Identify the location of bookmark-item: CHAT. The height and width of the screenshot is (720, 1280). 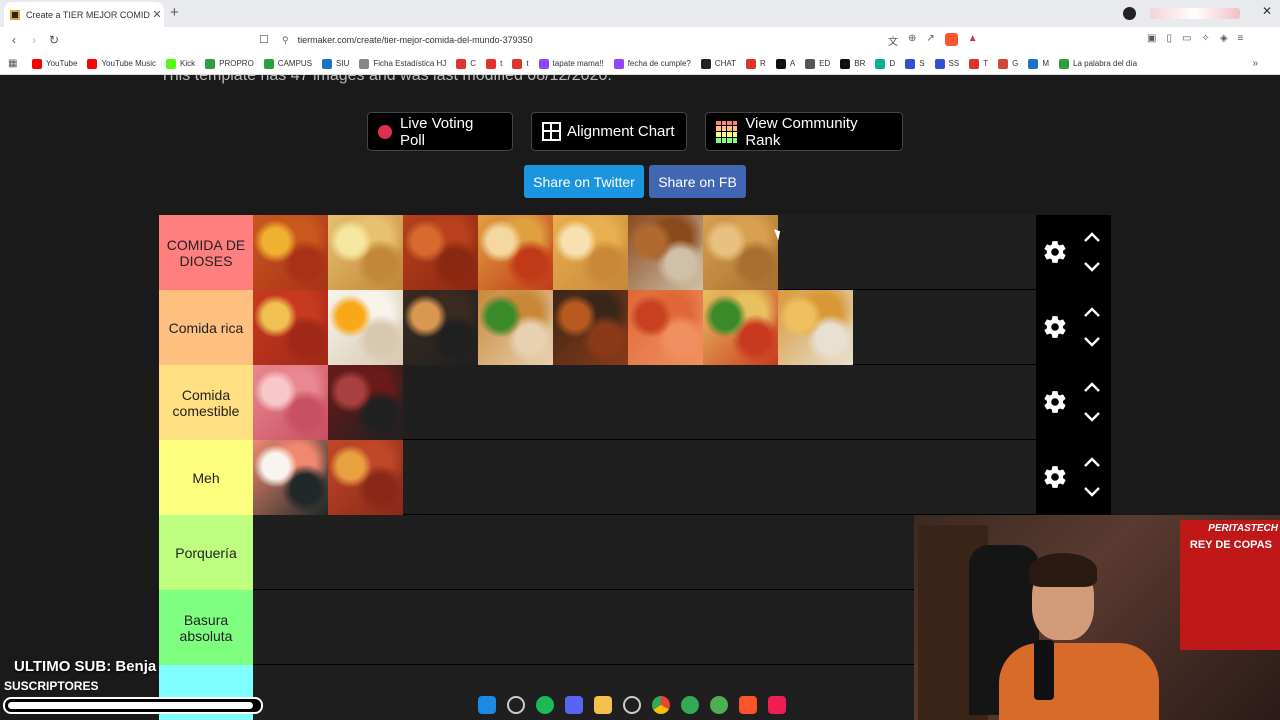
(718, 63).